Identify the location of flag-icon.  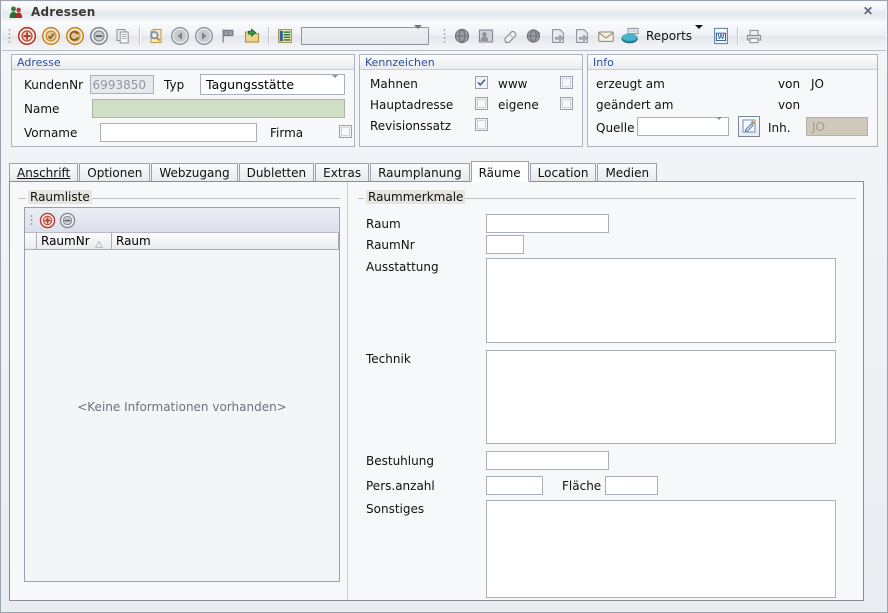
(228, 36).